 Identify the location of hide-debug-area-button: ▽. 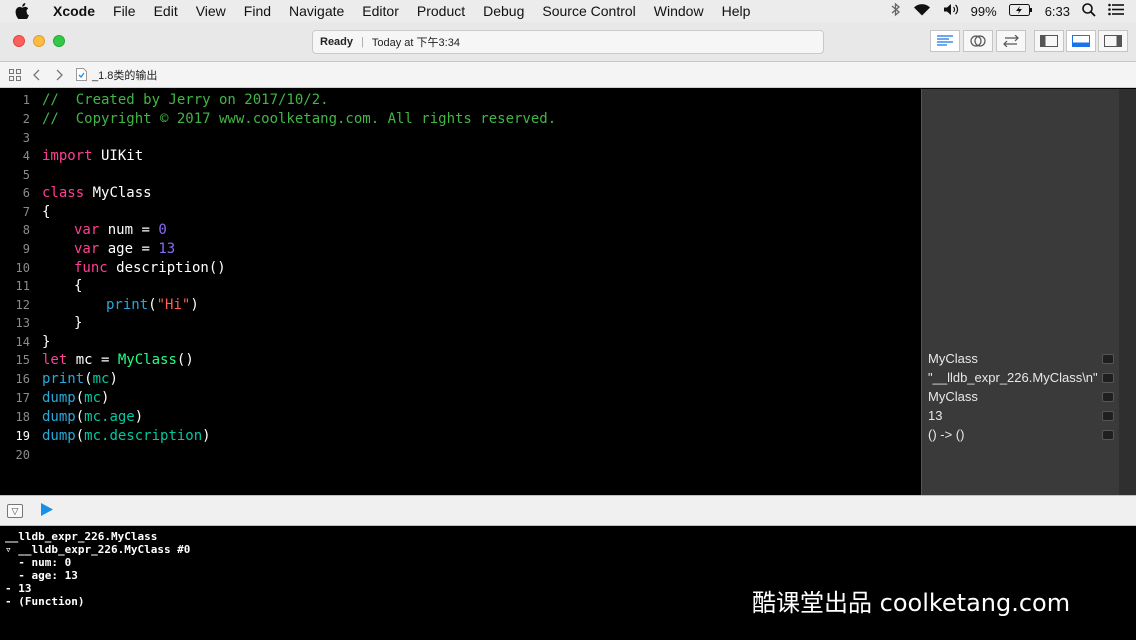
(15, 511).